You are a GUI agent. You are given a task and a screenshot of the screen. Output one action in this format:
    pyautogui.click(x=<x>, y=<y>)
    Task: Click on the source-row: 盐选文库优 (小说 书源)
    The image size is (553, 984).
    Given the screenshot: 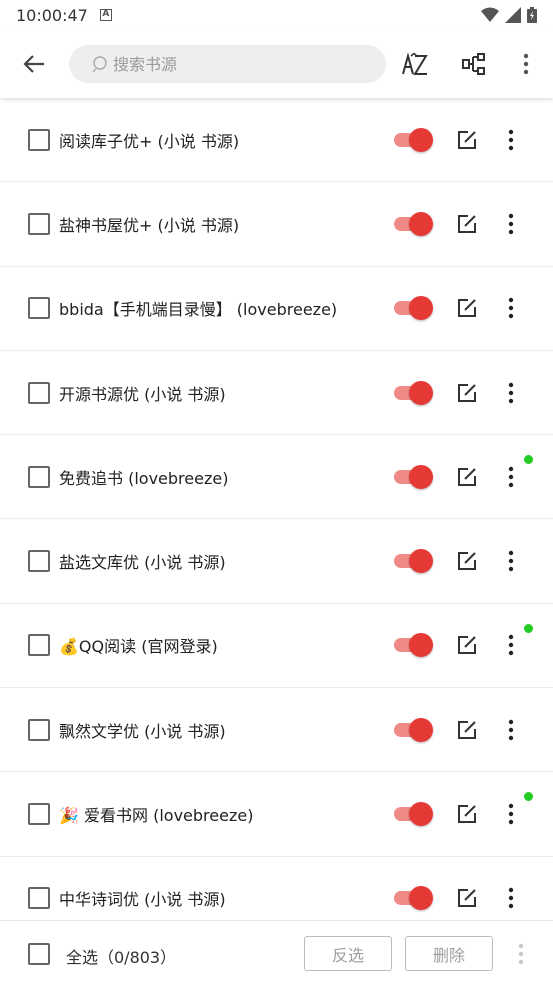 What is the action you would take?
    pyautogui.click(x=276, y=561)
    